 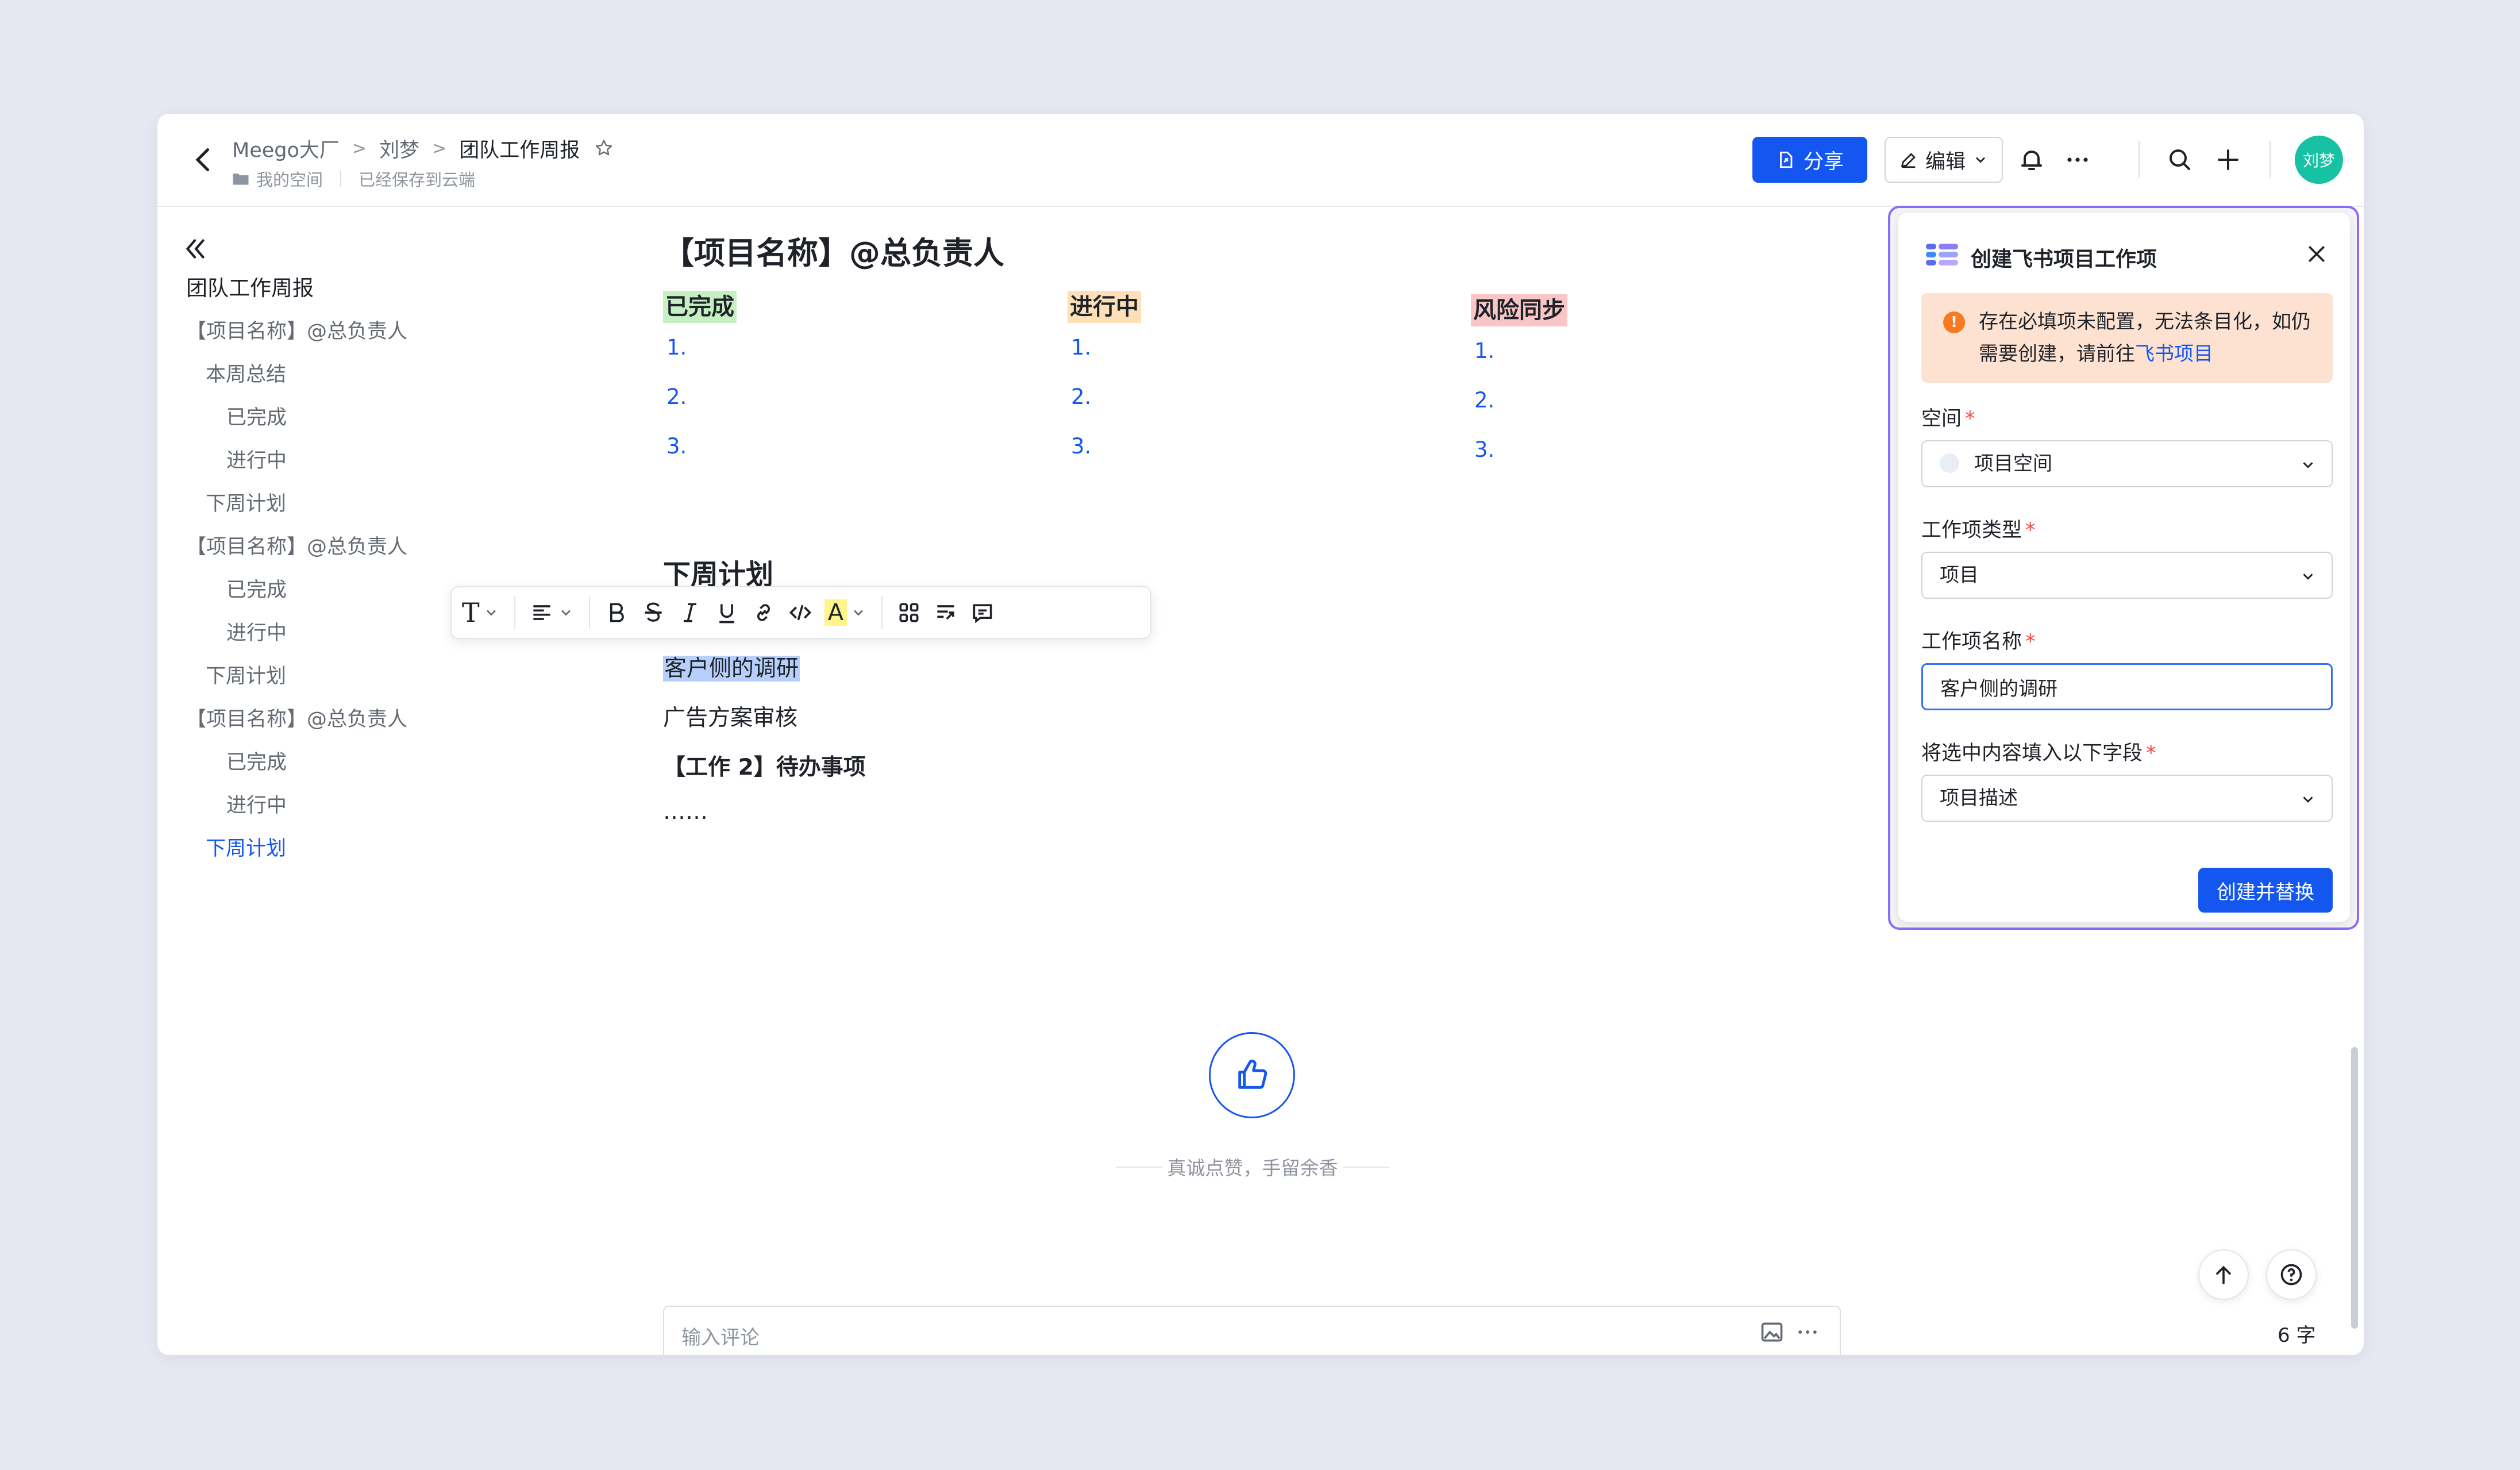 I want to click on target-field-select: 项目描述, so click(x=2127, y=798).